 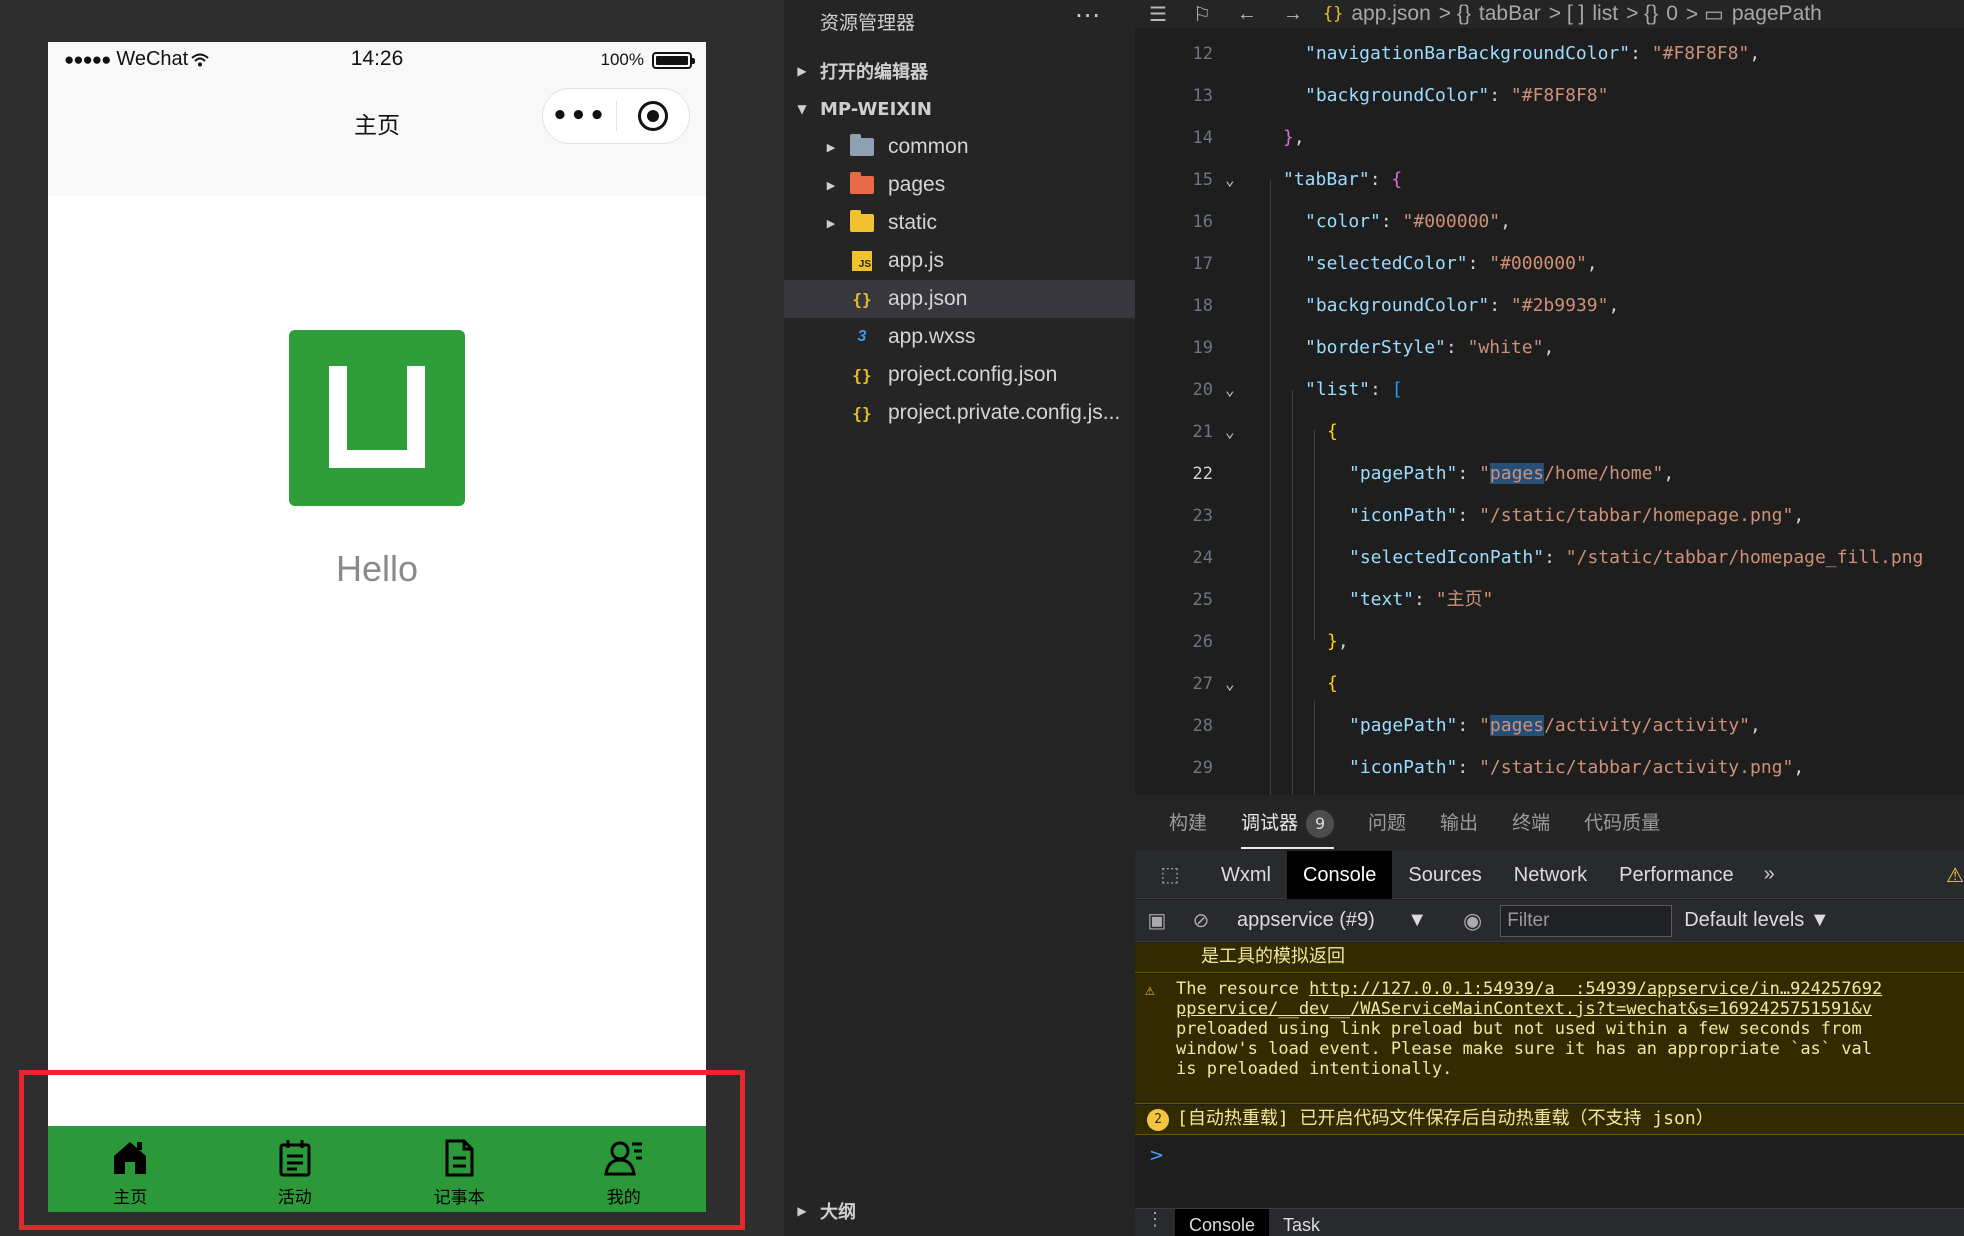 What do you see at coordinates (959, 109) in the screenshot?
I see `project-section: ▼ MP-WEIXIN` at bounding box center [959, 109].